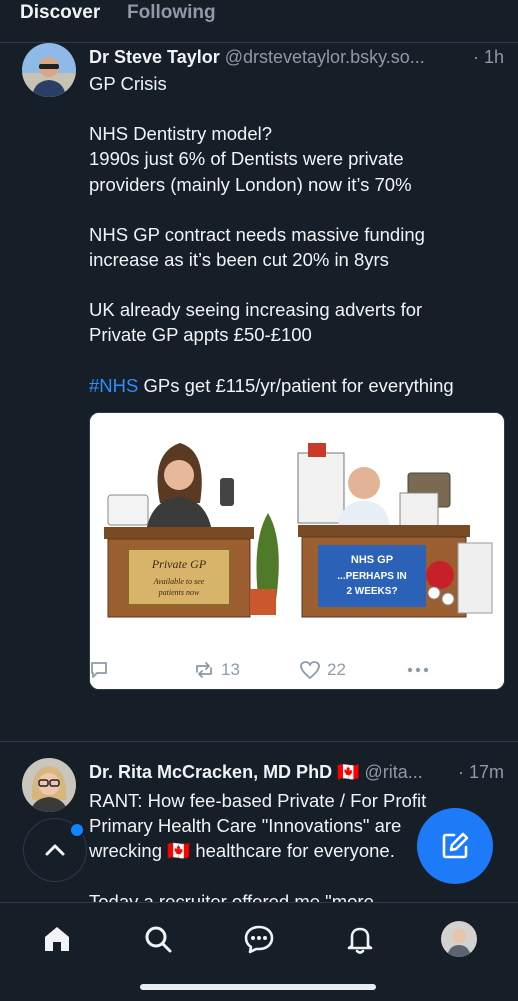 The width and height of the screenshot is (518, 1001). I want to click on author-name: Dr Steve Taylor, so click(154, 57).